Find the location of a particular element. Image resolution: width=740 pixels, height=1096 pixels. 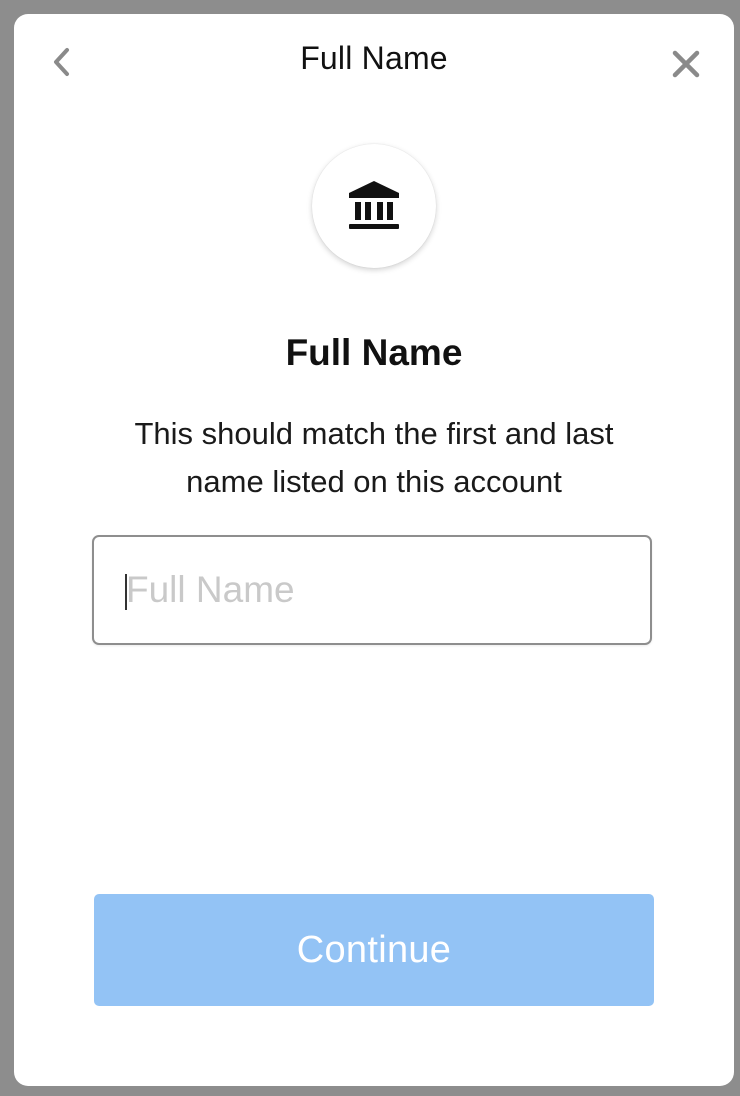

close-icon is located at coordinates (686, 64).